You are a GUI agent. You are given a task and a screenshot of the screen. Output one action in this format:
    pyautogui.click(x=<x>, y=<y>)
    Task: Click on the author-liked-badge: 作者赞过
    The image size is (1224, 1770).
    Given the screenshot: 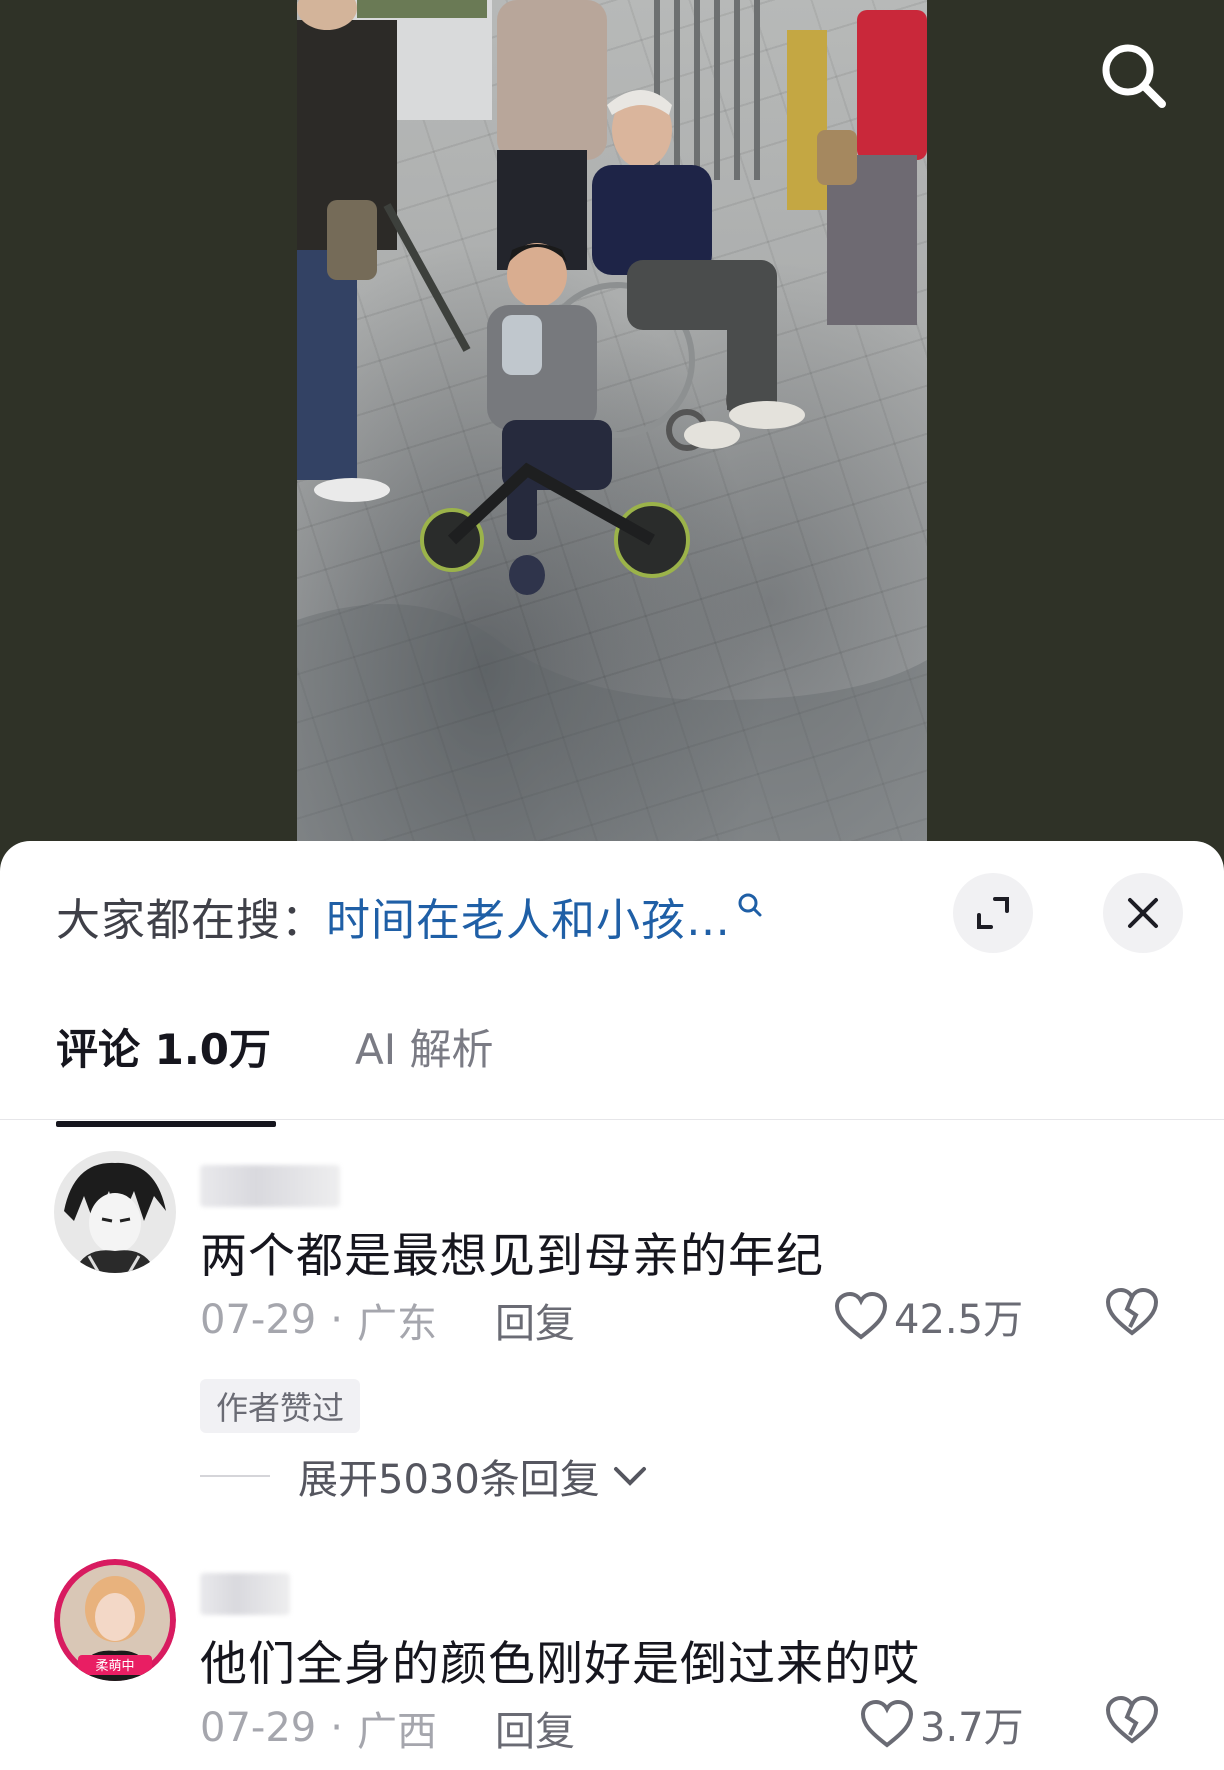 What is the action you would take?
    pyautogui.click(x=280, y=1406)
    